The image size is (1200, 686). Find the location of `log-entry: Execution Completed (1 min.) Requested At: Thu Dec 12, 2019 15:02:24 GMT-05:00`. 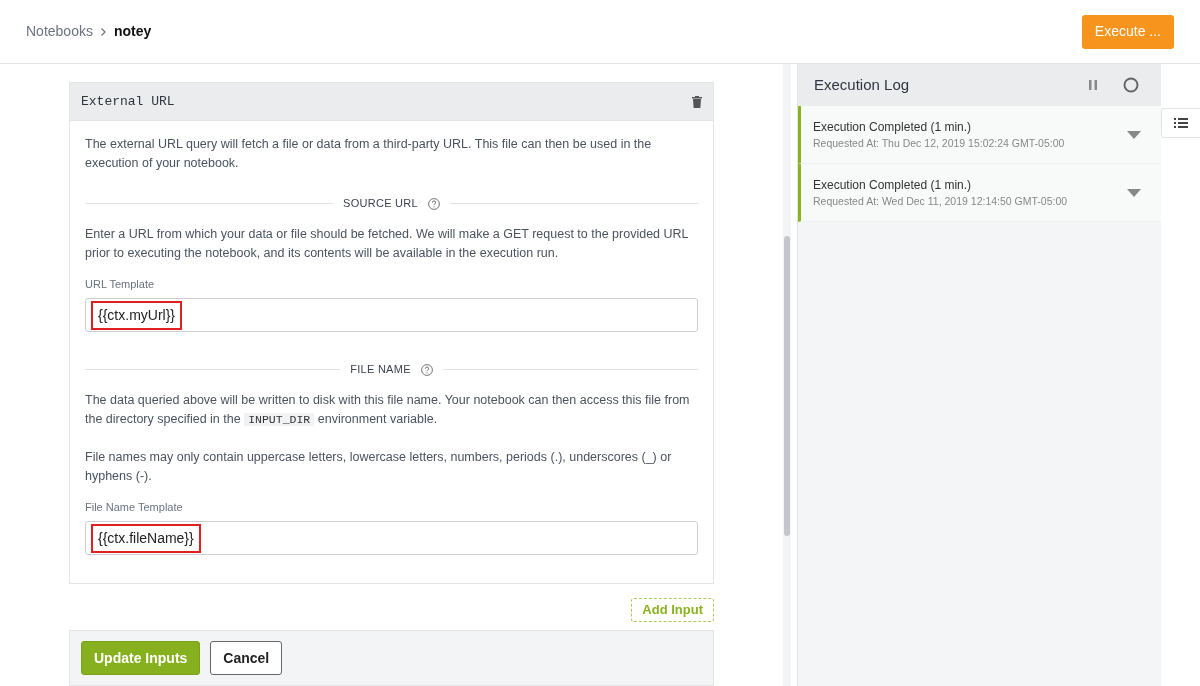

log-entry: Execution Completed (1 min.) Requested At: Thu Dec 12, 2019 15:02:24 GMT-05:00 is located at coordinates (979, 135).